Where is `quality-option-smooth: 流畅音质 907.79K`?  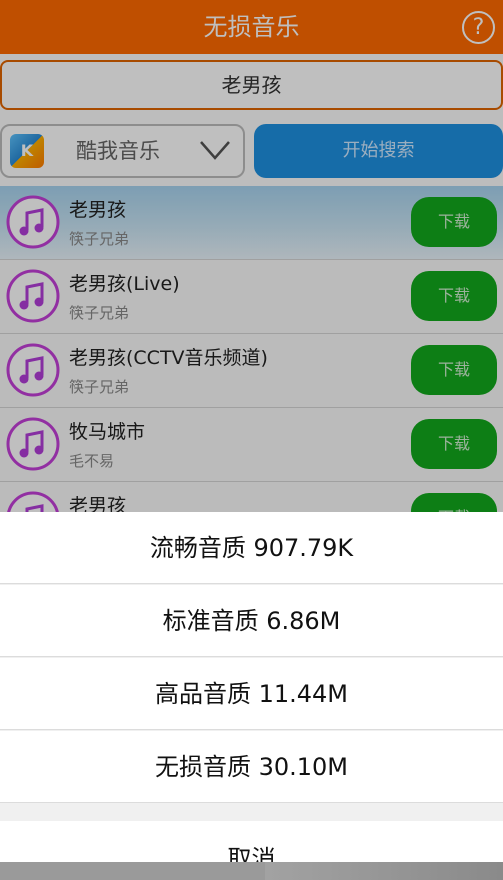 quality-option-smooth: 流畅音质 907.79K is located at coordinates (251, 548).